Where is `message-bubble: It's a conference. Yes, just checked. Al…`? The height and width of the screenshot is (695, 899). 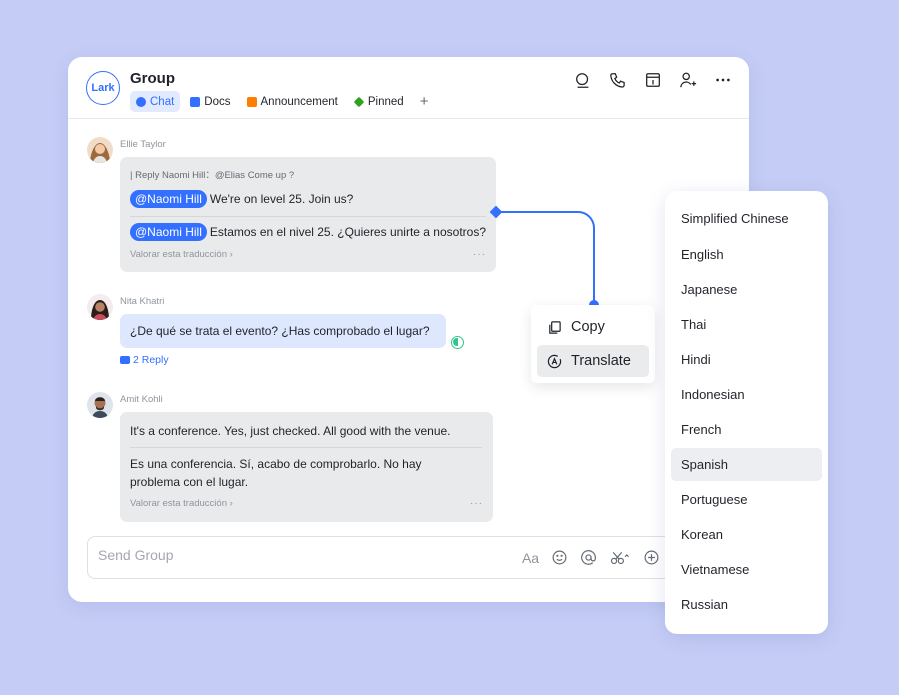 message-bubble: It's a conference. Yes, just checked. Al… is located at coordinates (306, 467).